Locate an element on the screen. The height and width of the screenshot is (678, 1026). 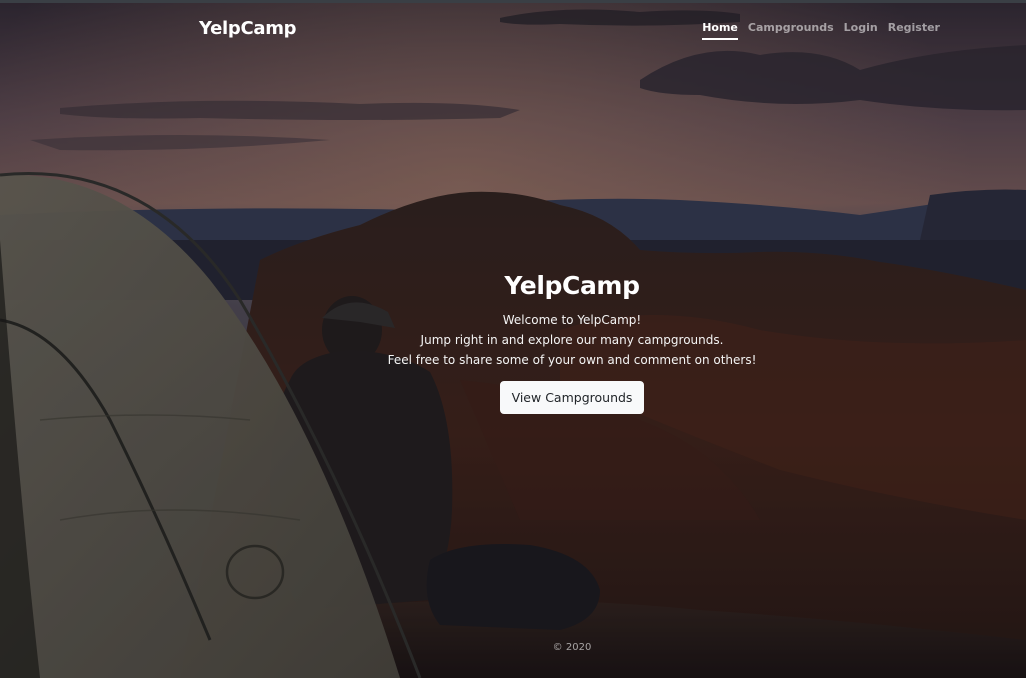
view-campgrounds-button: View Campgrounds is located at coordinates (572, 397).